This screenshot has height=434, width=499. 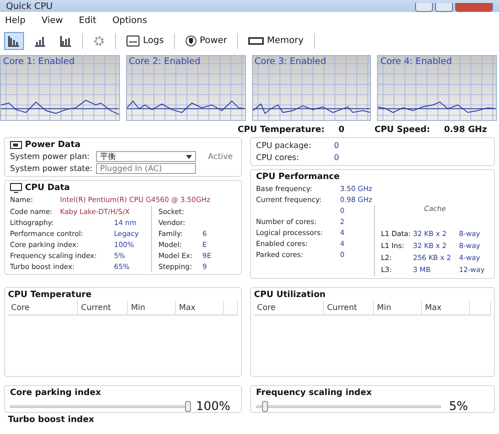 I want to click on toolbar-button: Power, so click(x=205, y=41).